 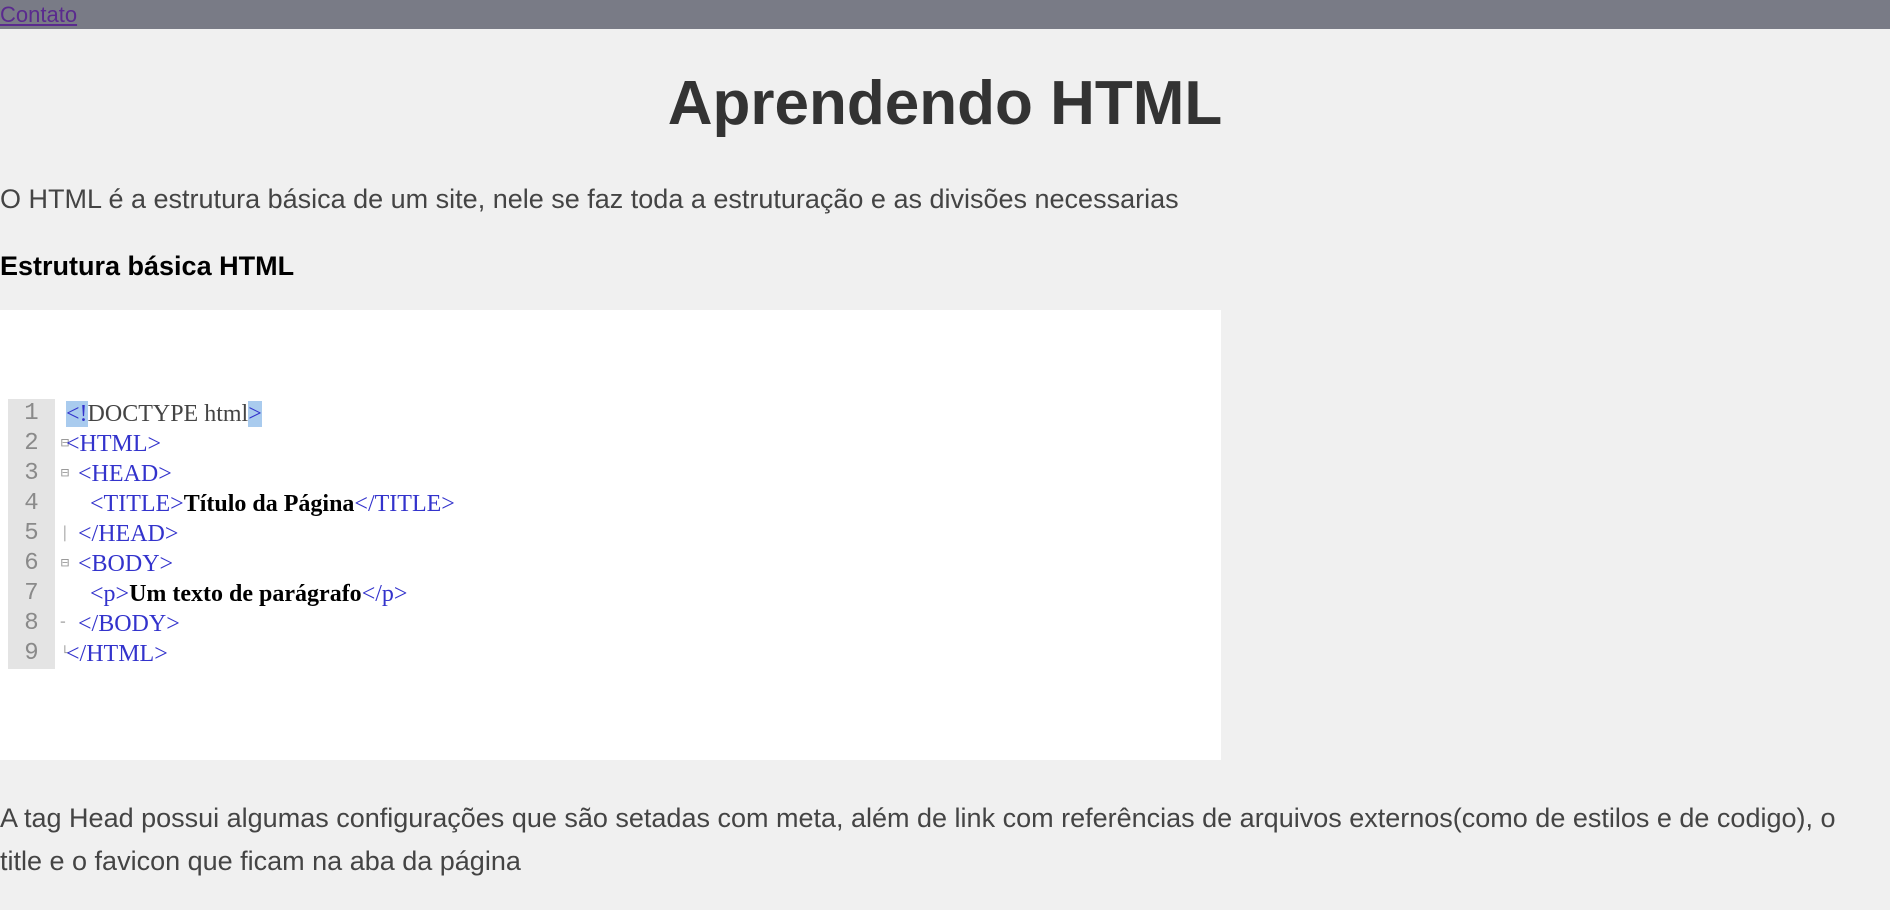 What do you see at coordinates (125, 474) in the screenshot?
I see `code-token: <HEAD>` at bounding box center [125, 474].